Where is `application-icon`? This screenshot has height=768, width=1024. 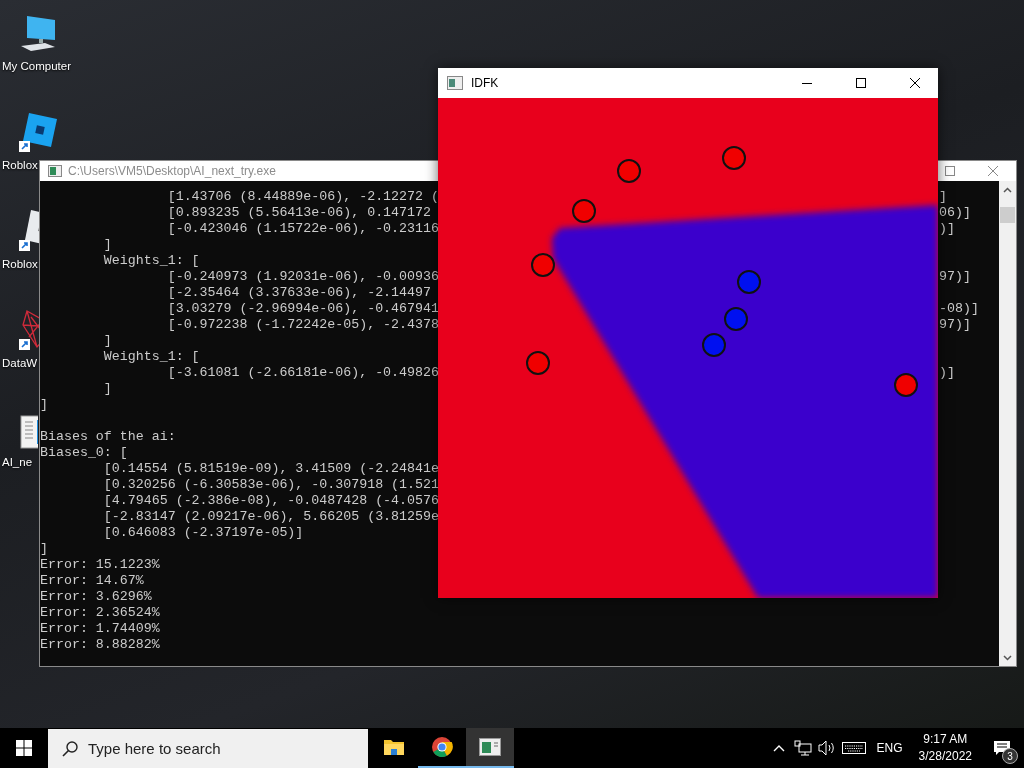 application-icon is located at coordinates (455, 83).